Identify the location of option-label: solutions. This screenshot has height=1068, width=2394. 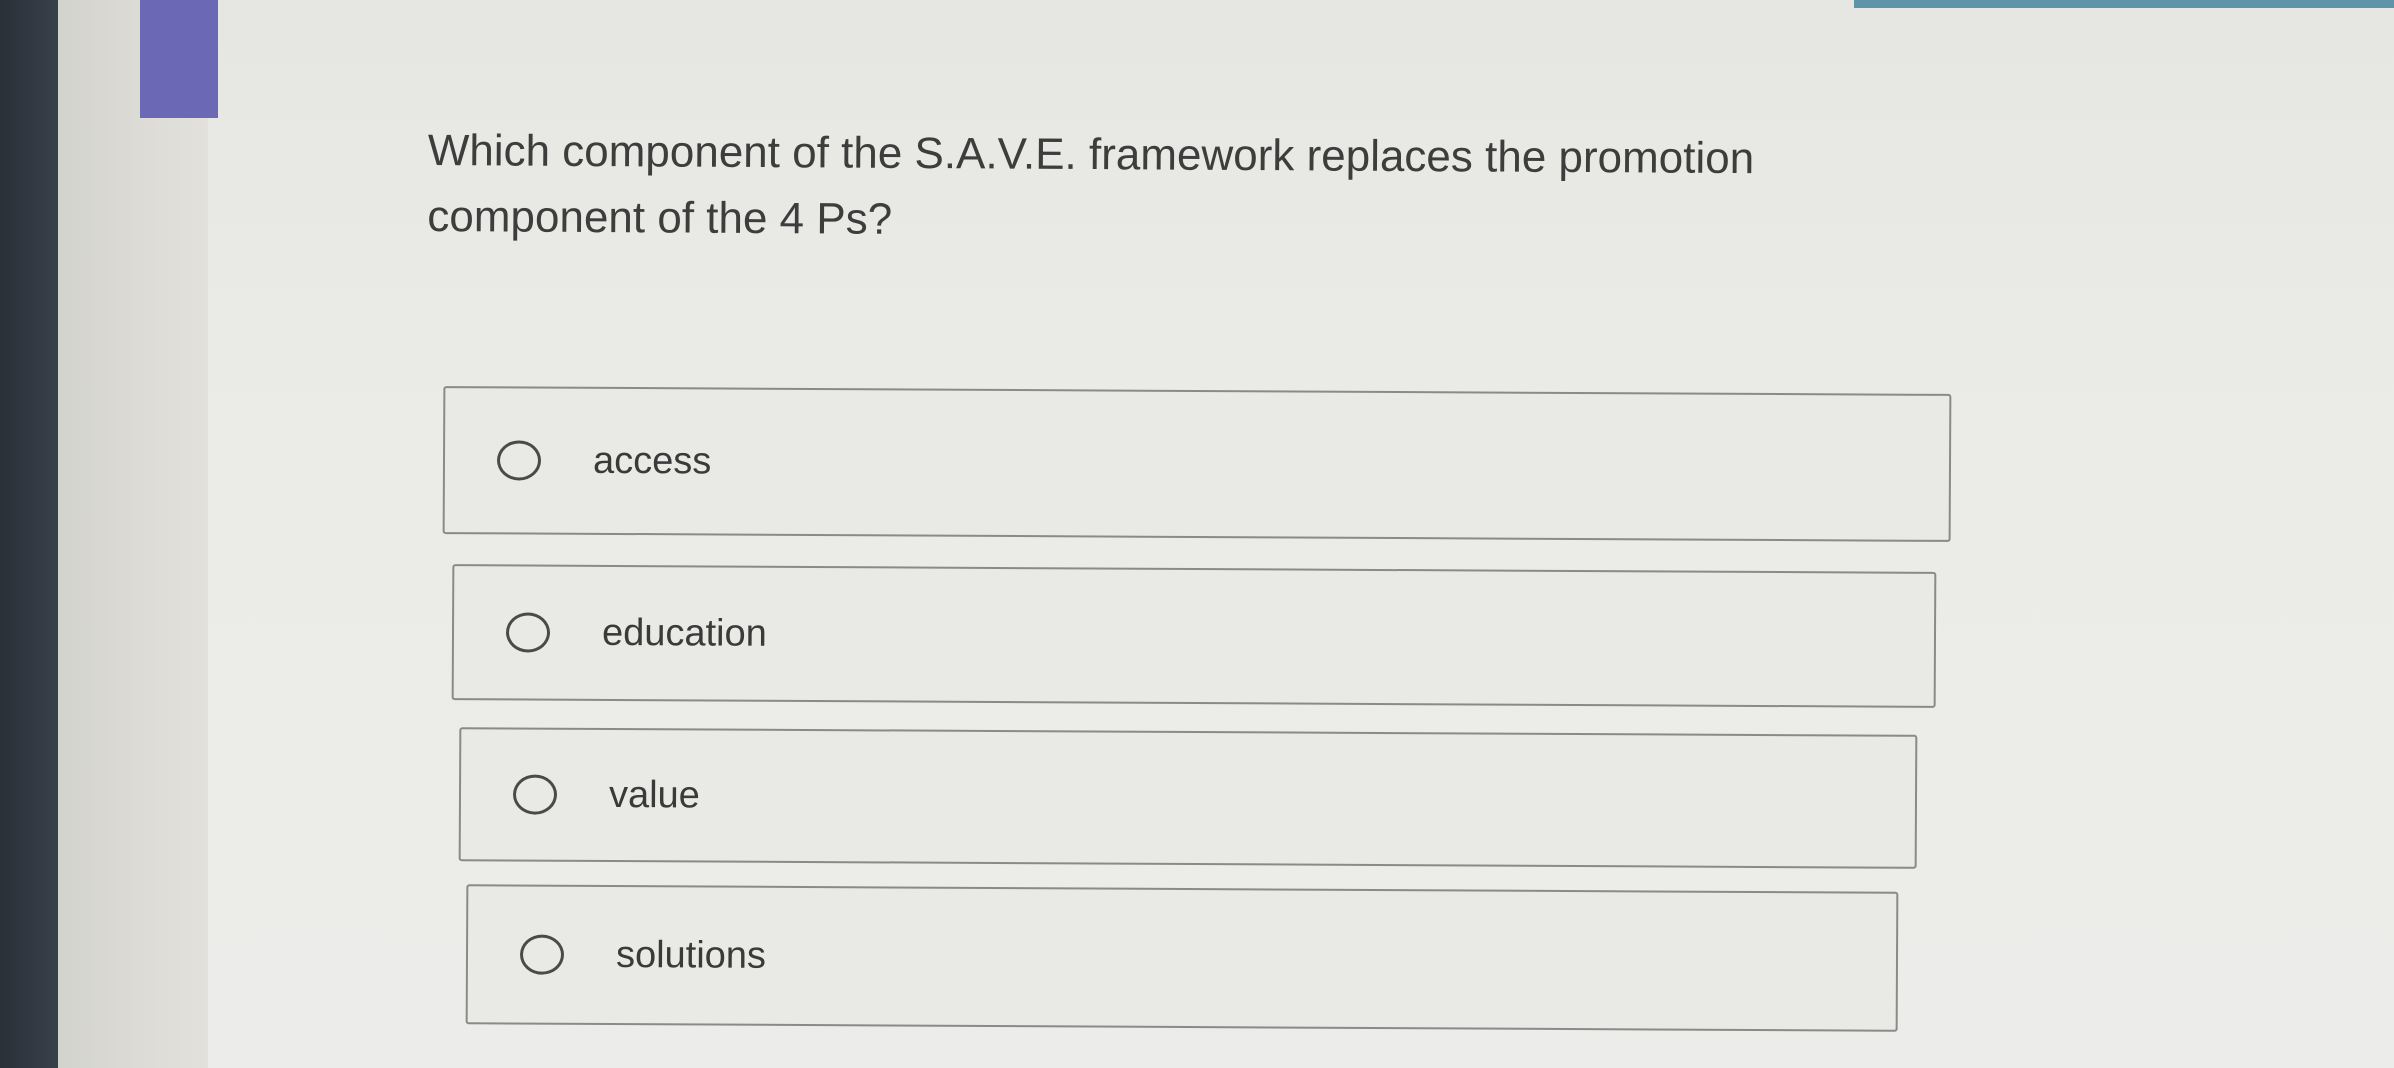
(691, 955).